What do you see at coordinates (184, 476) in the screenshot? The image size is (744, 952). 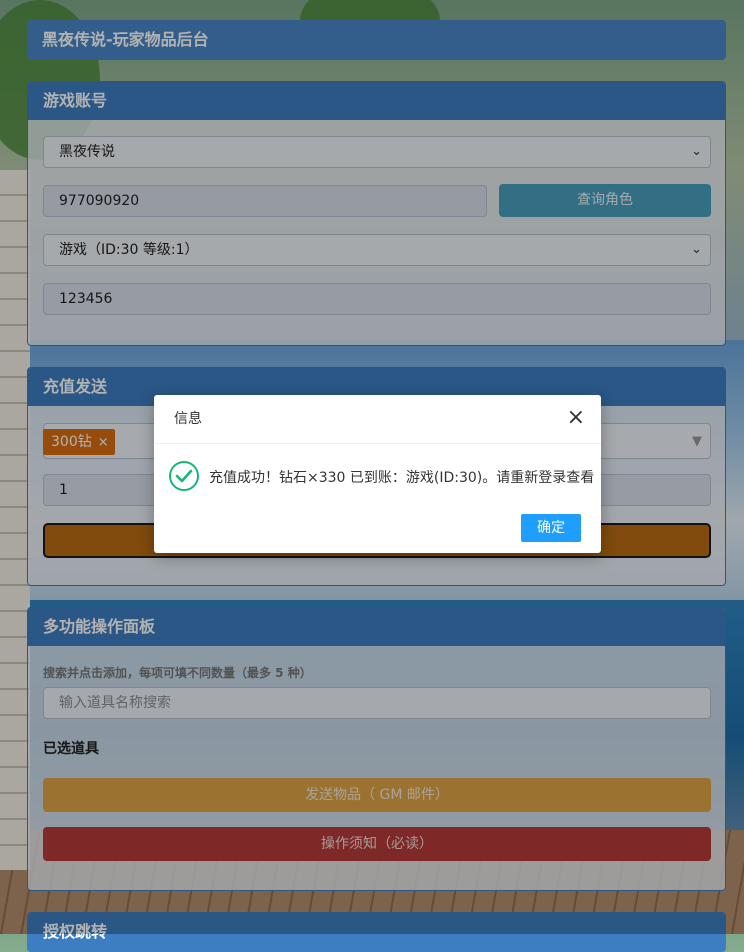 I see `success-check-icon` at bounding box center [184, 476].